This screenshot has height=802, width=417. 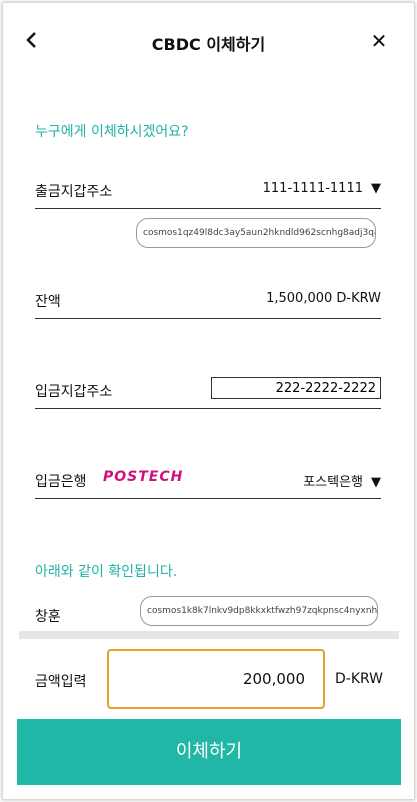 What do you see at coordinates (74, 192) in the screenshot?
I see `source-wallet-label: 출금지갑주소` at bounding box center [74, 192].